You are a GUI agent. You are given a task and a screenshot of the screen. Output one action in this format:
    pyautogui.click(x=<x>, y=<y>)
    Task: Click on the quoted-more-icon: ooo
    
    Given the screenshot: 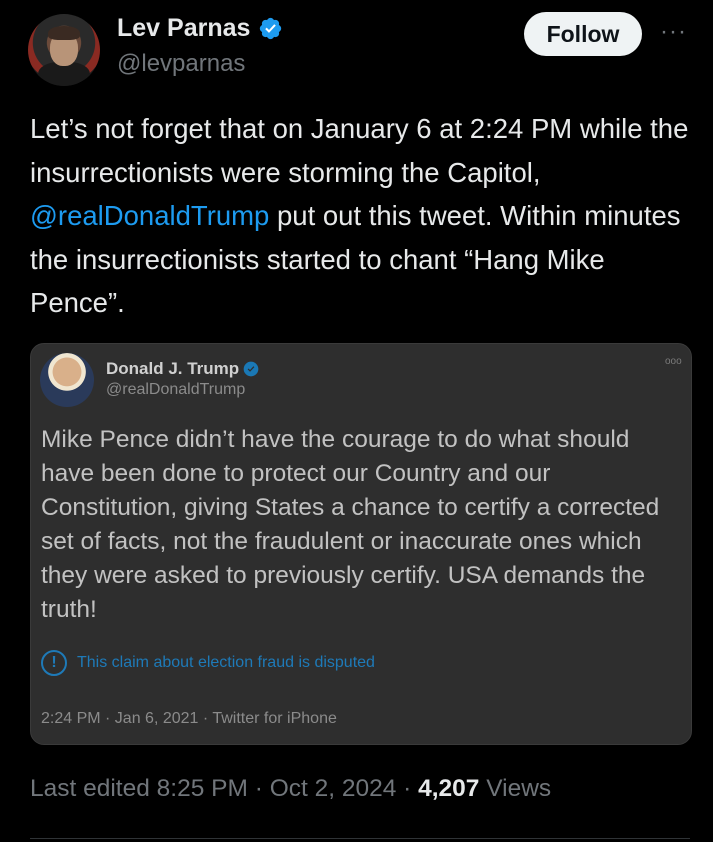 What is the action you would take?
    pyautogui.click(x=673, y=361)
    